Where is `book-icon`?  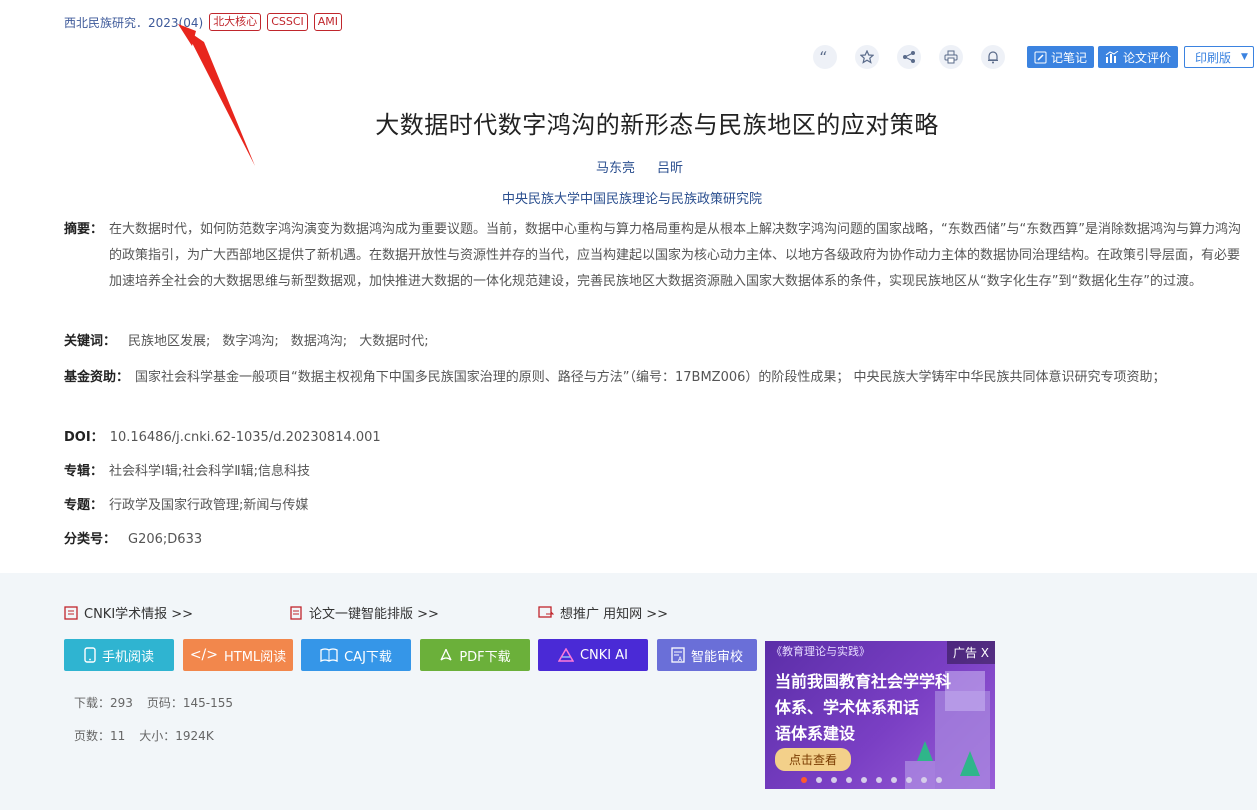
book-icon is located at coordinates (329, 655).